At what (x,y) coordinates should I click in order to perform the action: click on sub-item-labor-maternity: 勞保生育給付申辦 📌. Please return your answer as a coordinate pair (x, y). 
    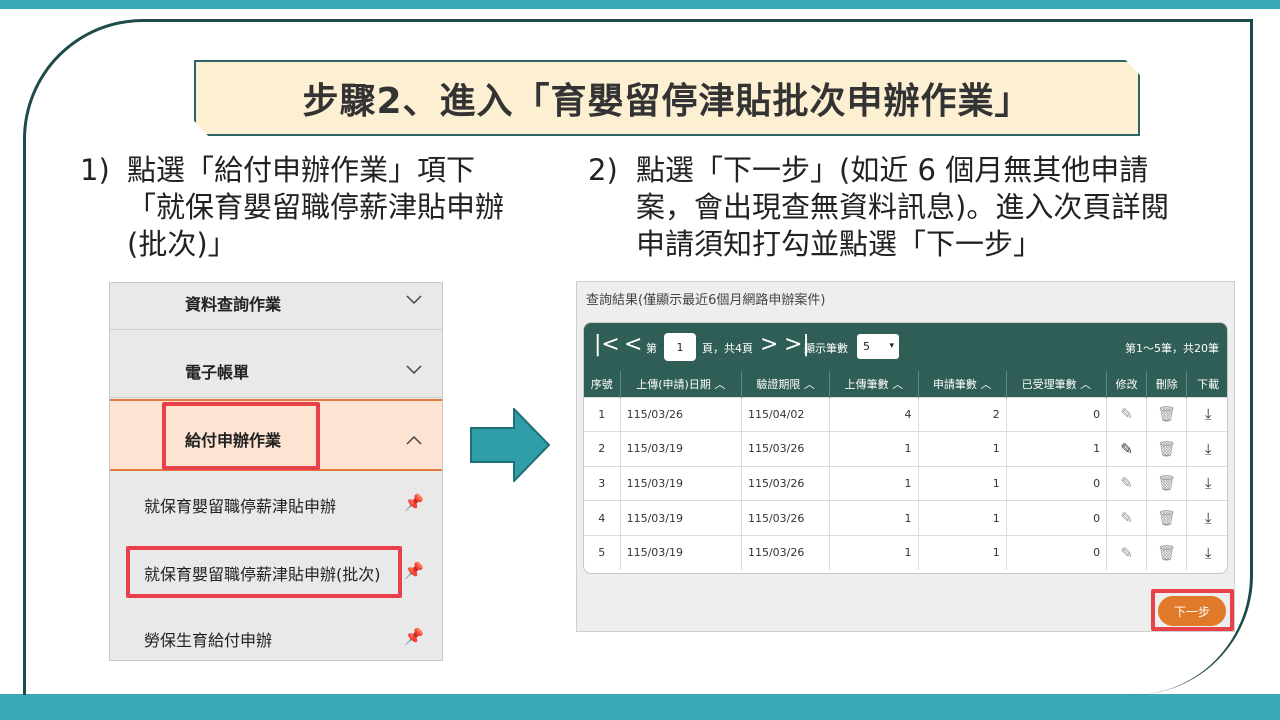
    Looking at the image, I should click on (276, 634).